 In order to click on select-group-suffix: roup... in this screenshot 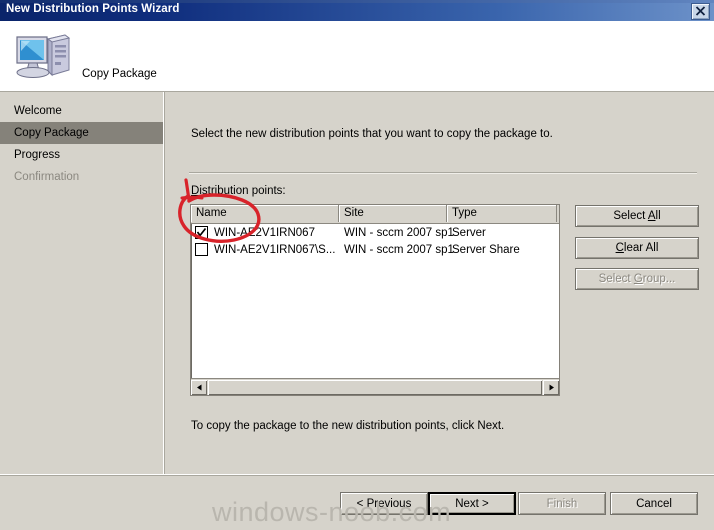, I will do `click(659, 279)`.